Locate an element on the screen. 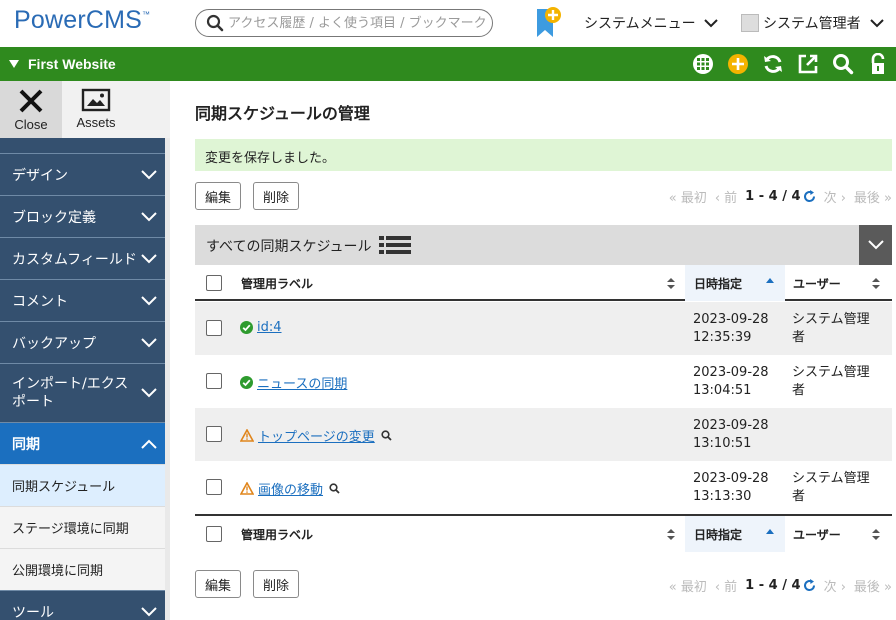 This screenshot has width=896, height=620. filter-toggle is located at coordinates (875, 245).